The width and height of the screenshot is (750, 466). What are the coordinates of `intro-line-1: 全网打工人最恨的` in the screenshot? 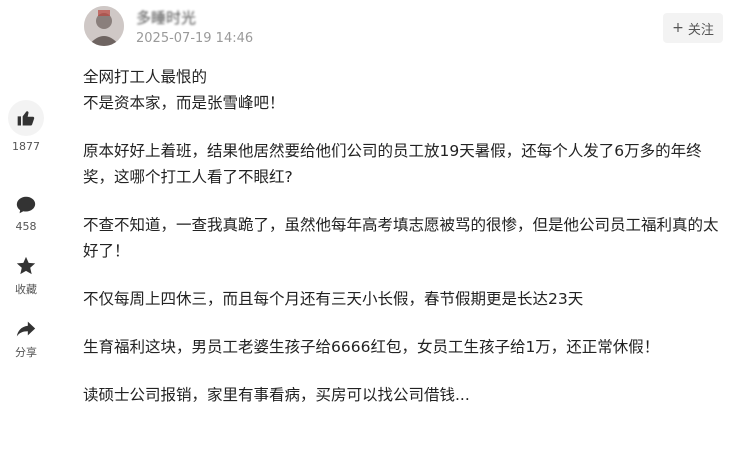 It's located at (145, 77).